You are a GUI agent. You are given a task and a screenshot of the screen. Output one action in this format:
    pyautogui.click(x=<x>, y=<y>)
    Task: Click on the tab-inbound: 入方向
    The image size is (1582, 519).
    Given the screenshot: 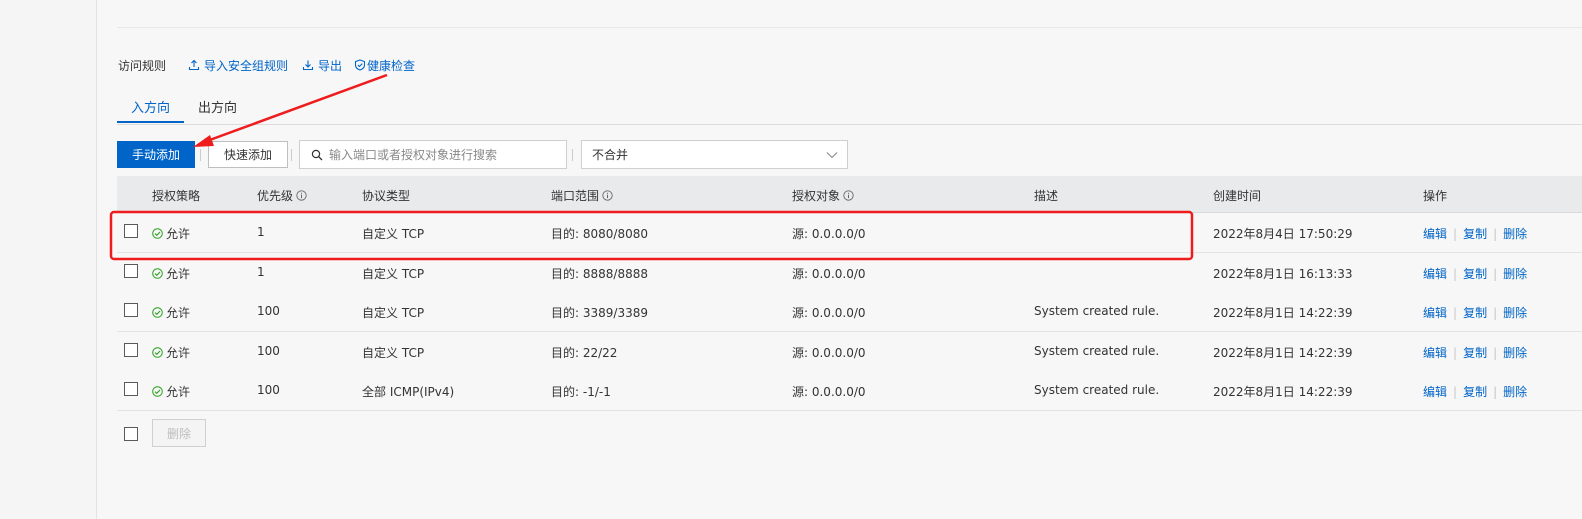 What is the action you would take?
    pyautogui.click(x=150, y=106)
    